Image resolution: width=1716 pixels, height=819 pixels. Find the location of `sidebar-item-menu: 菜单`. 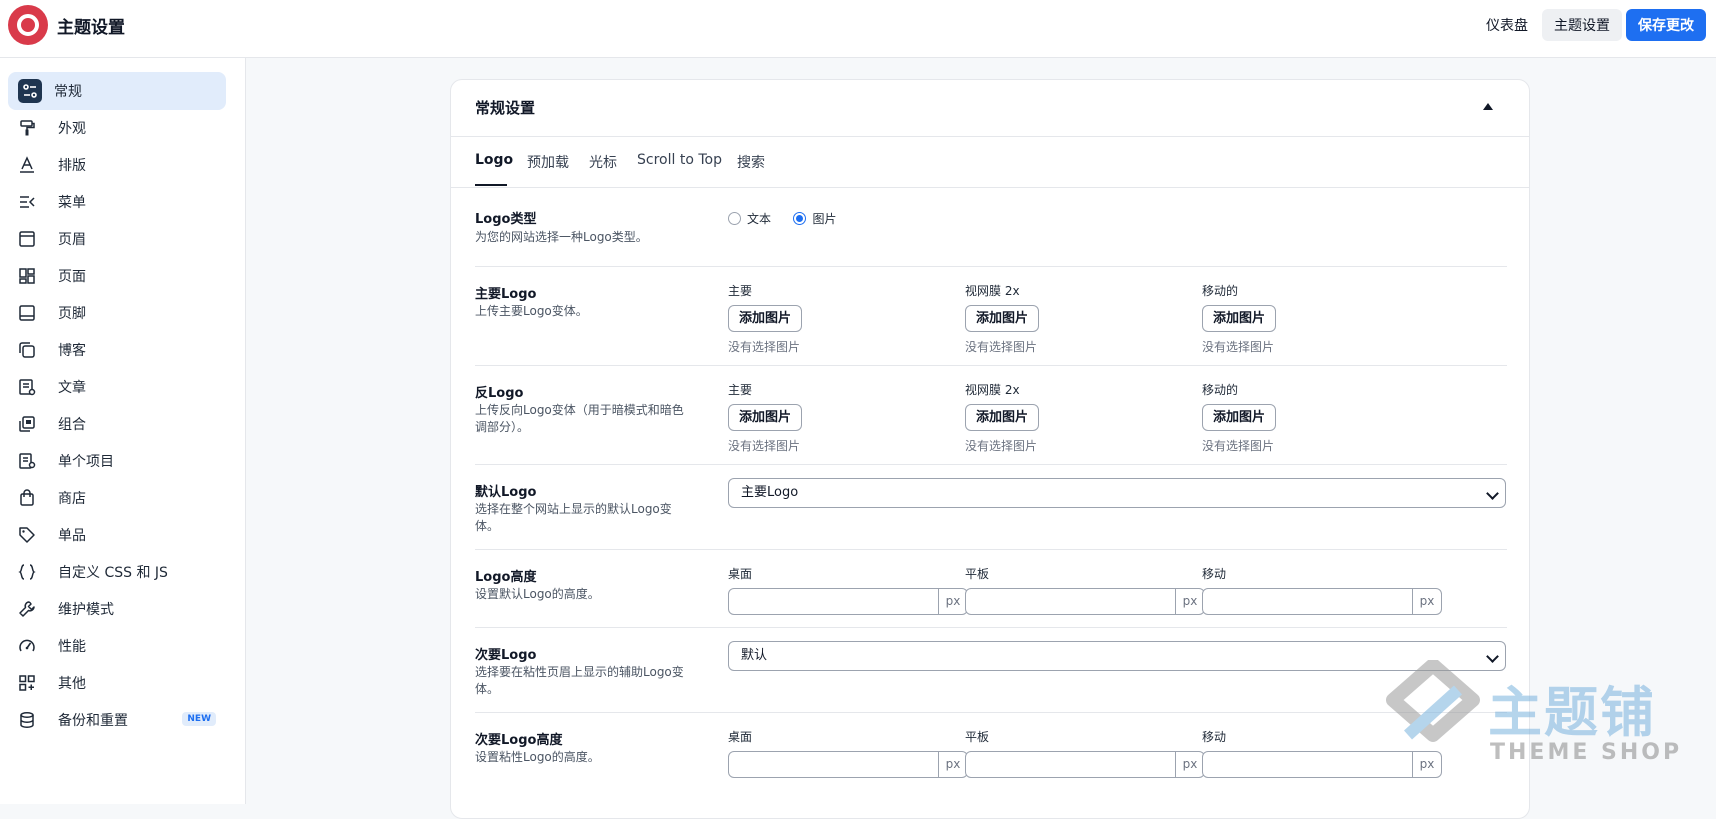

sidebar-item-menu: 菜单 is located at coordinates (117, 202).